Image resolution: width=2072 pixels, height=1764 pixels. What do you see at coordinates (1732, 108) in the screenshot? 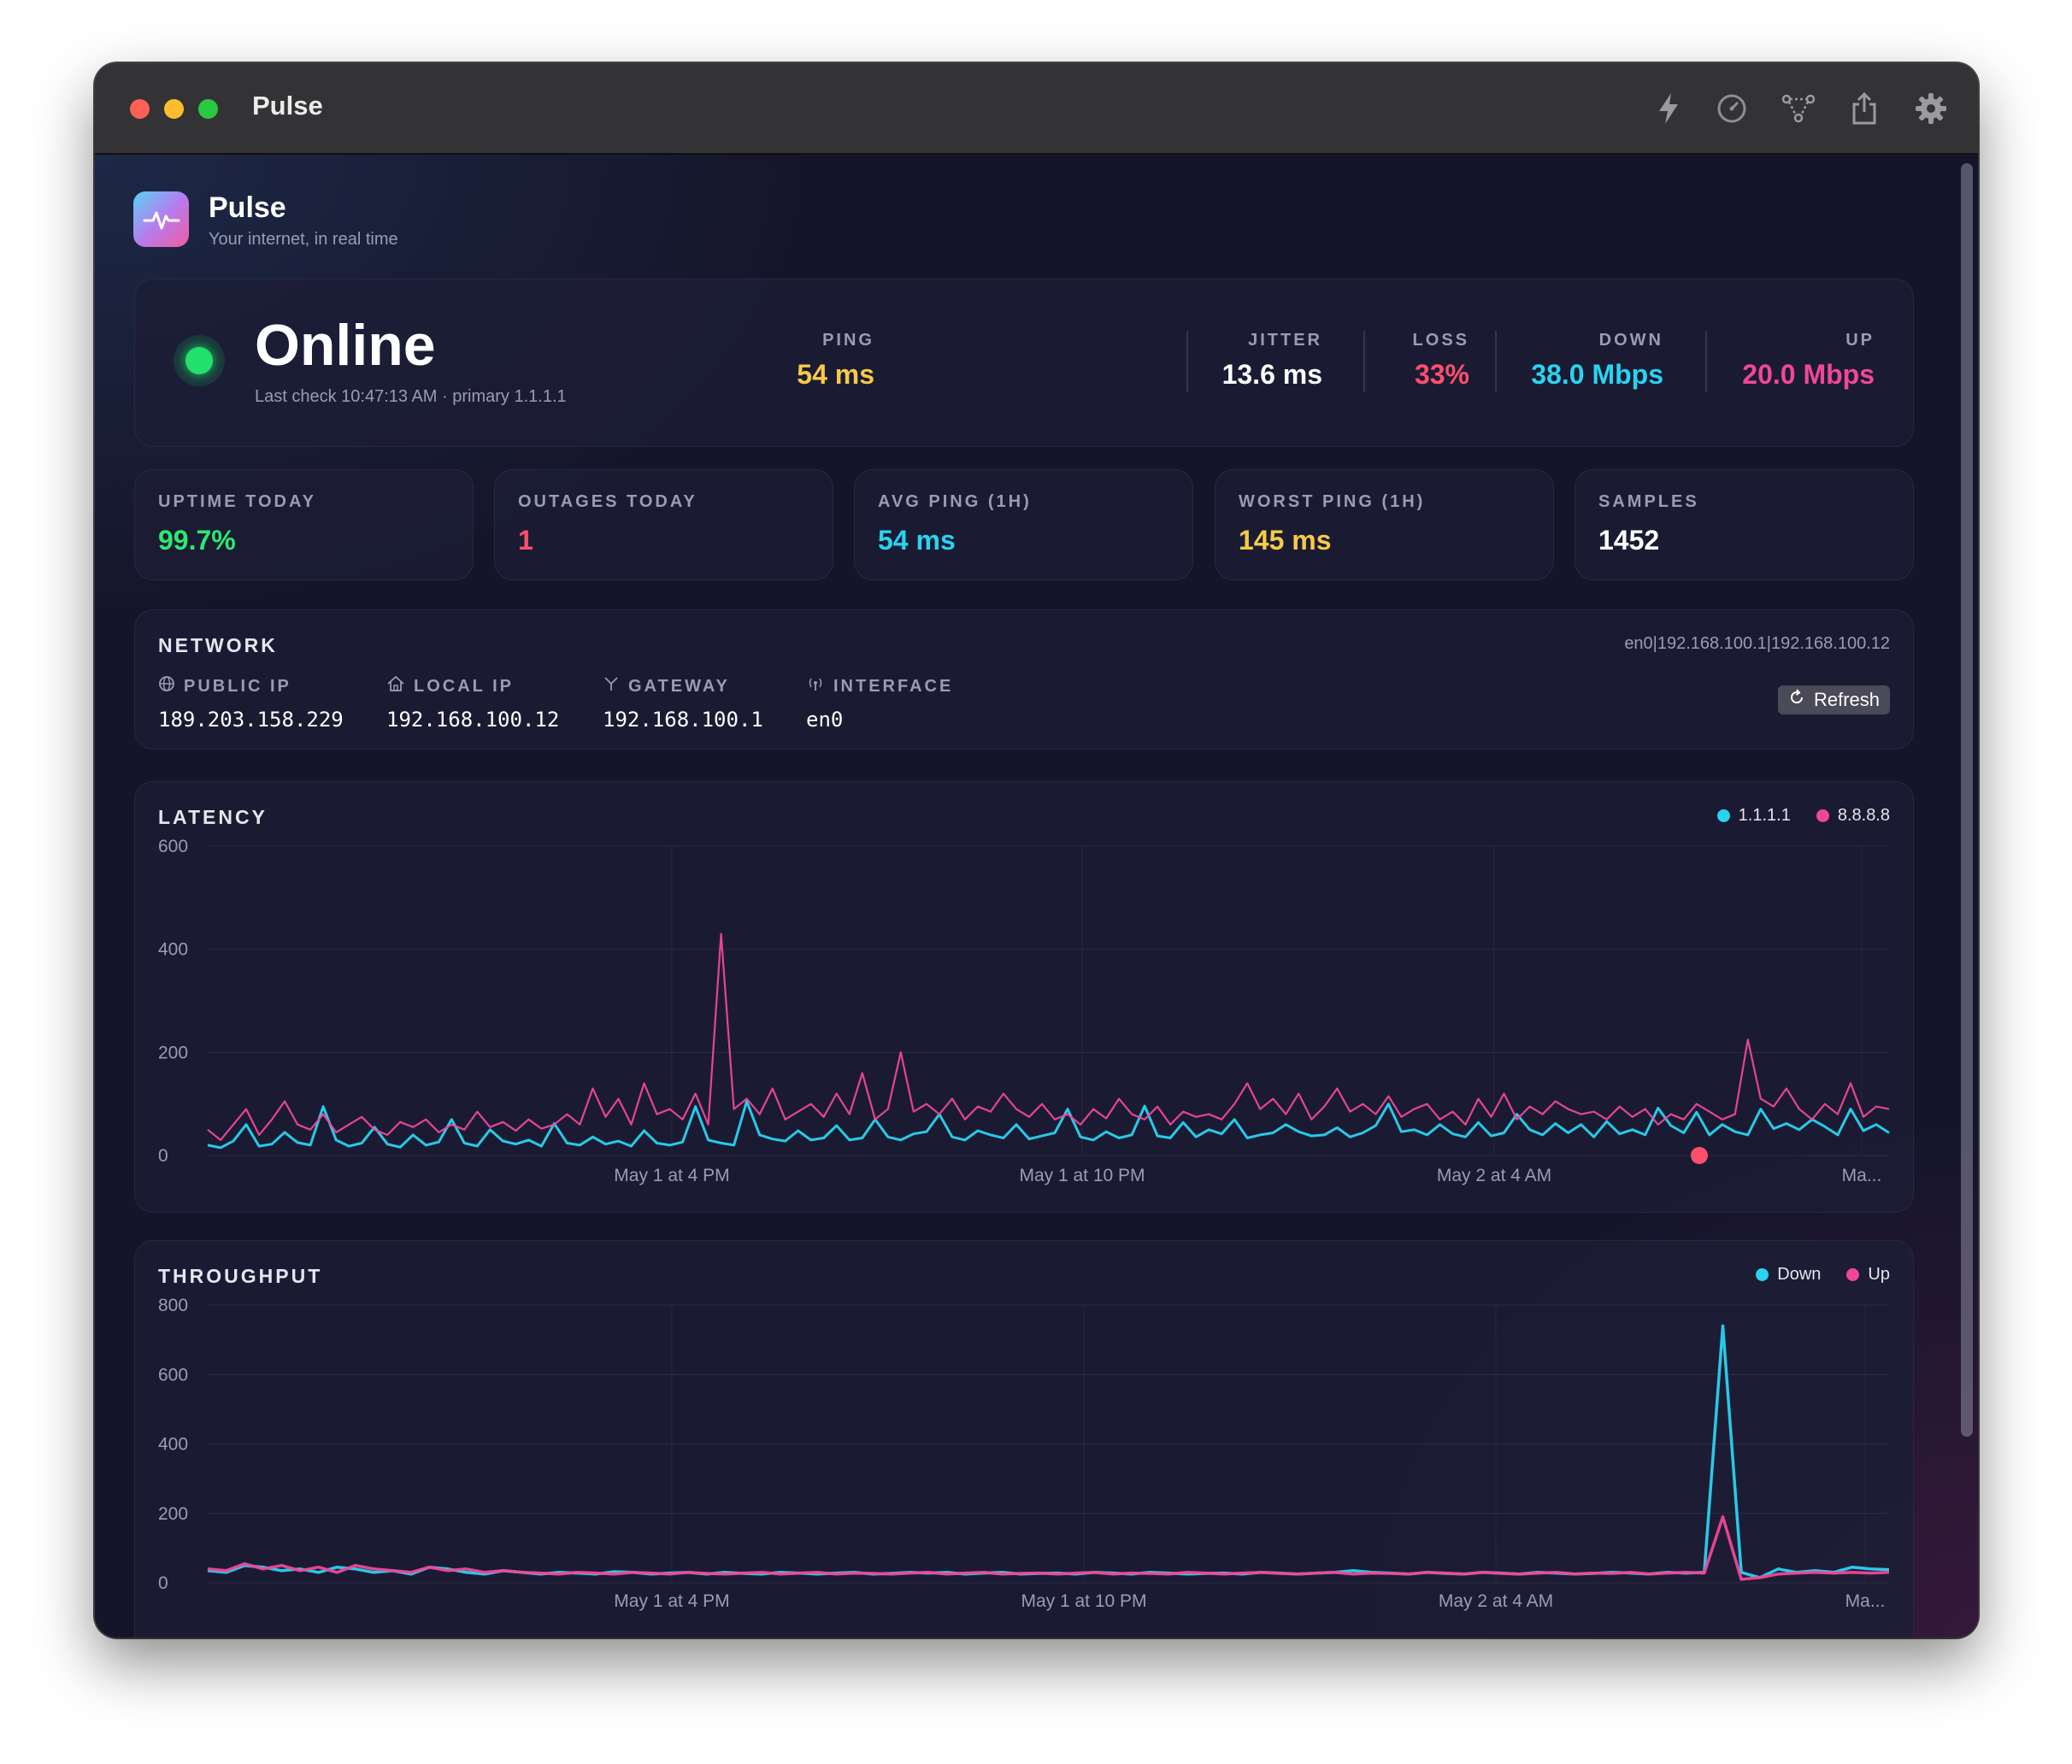
I see `speedometer-icon` at bounding box center [1732, 108].